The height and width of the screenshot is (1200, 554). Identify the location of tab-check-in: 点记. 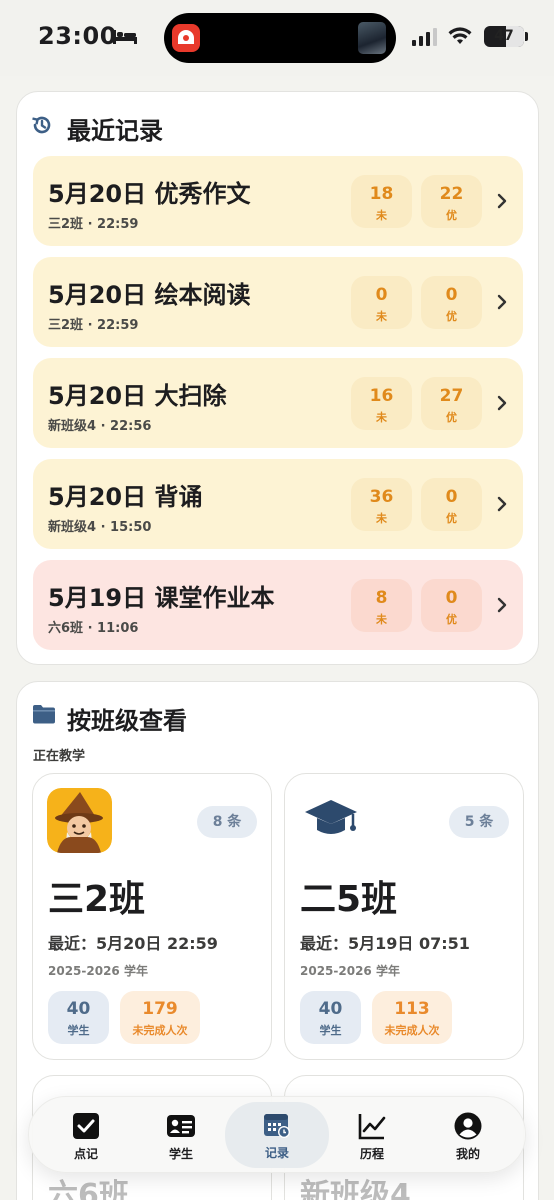
(86, 1135).